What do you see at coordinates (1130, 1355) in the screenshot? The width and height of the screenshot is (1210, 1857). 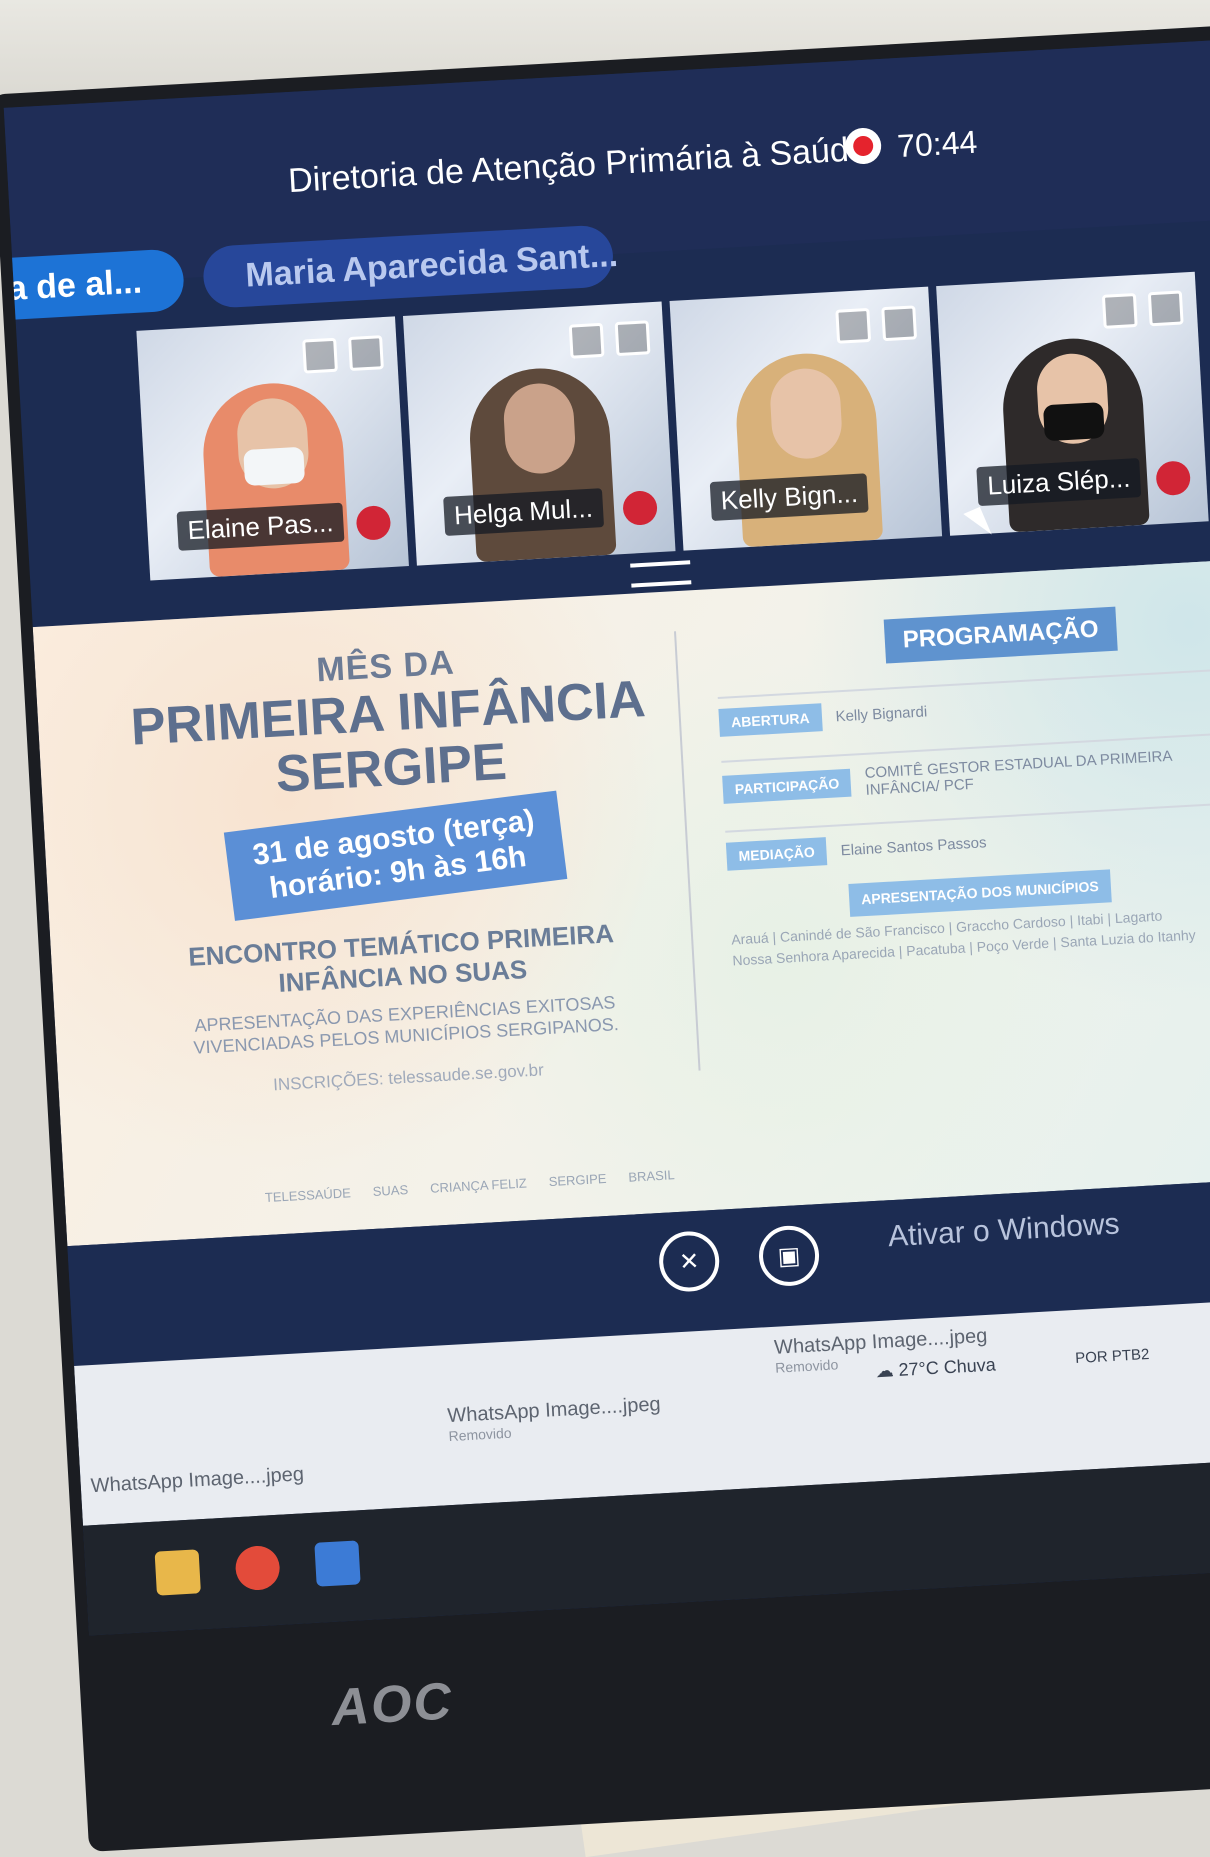 I see `lang-indicator-2: PTB2` at bounding box center [1130, 1355].